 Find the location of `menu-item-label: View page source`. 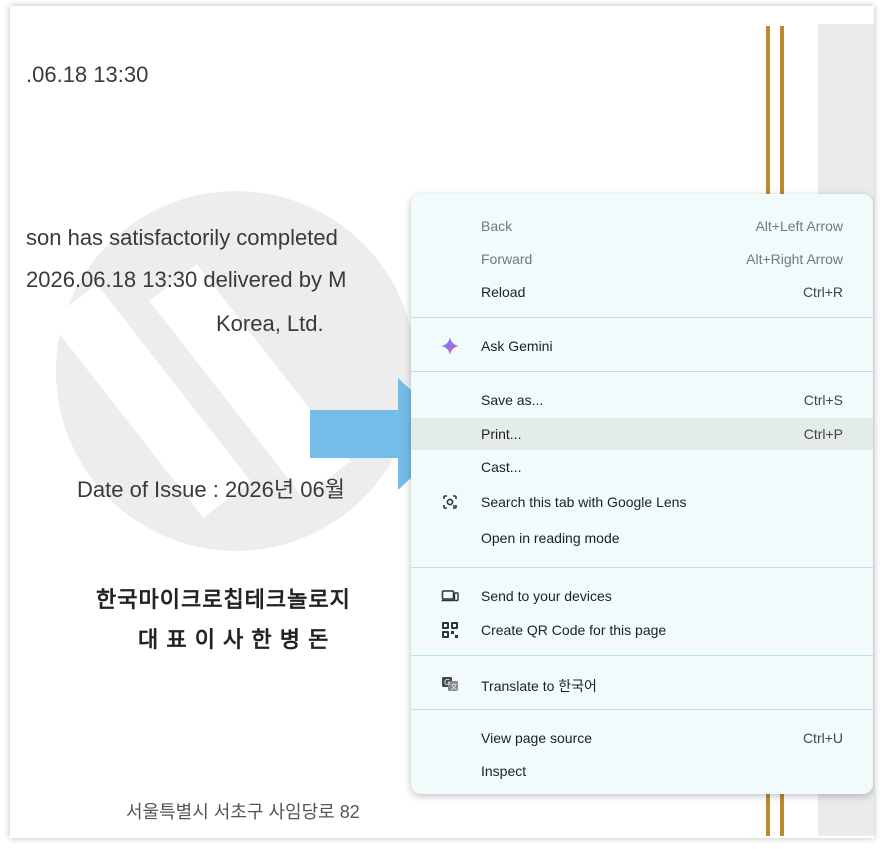

menu-item-label: View page source is located at coordinates (537, 738).